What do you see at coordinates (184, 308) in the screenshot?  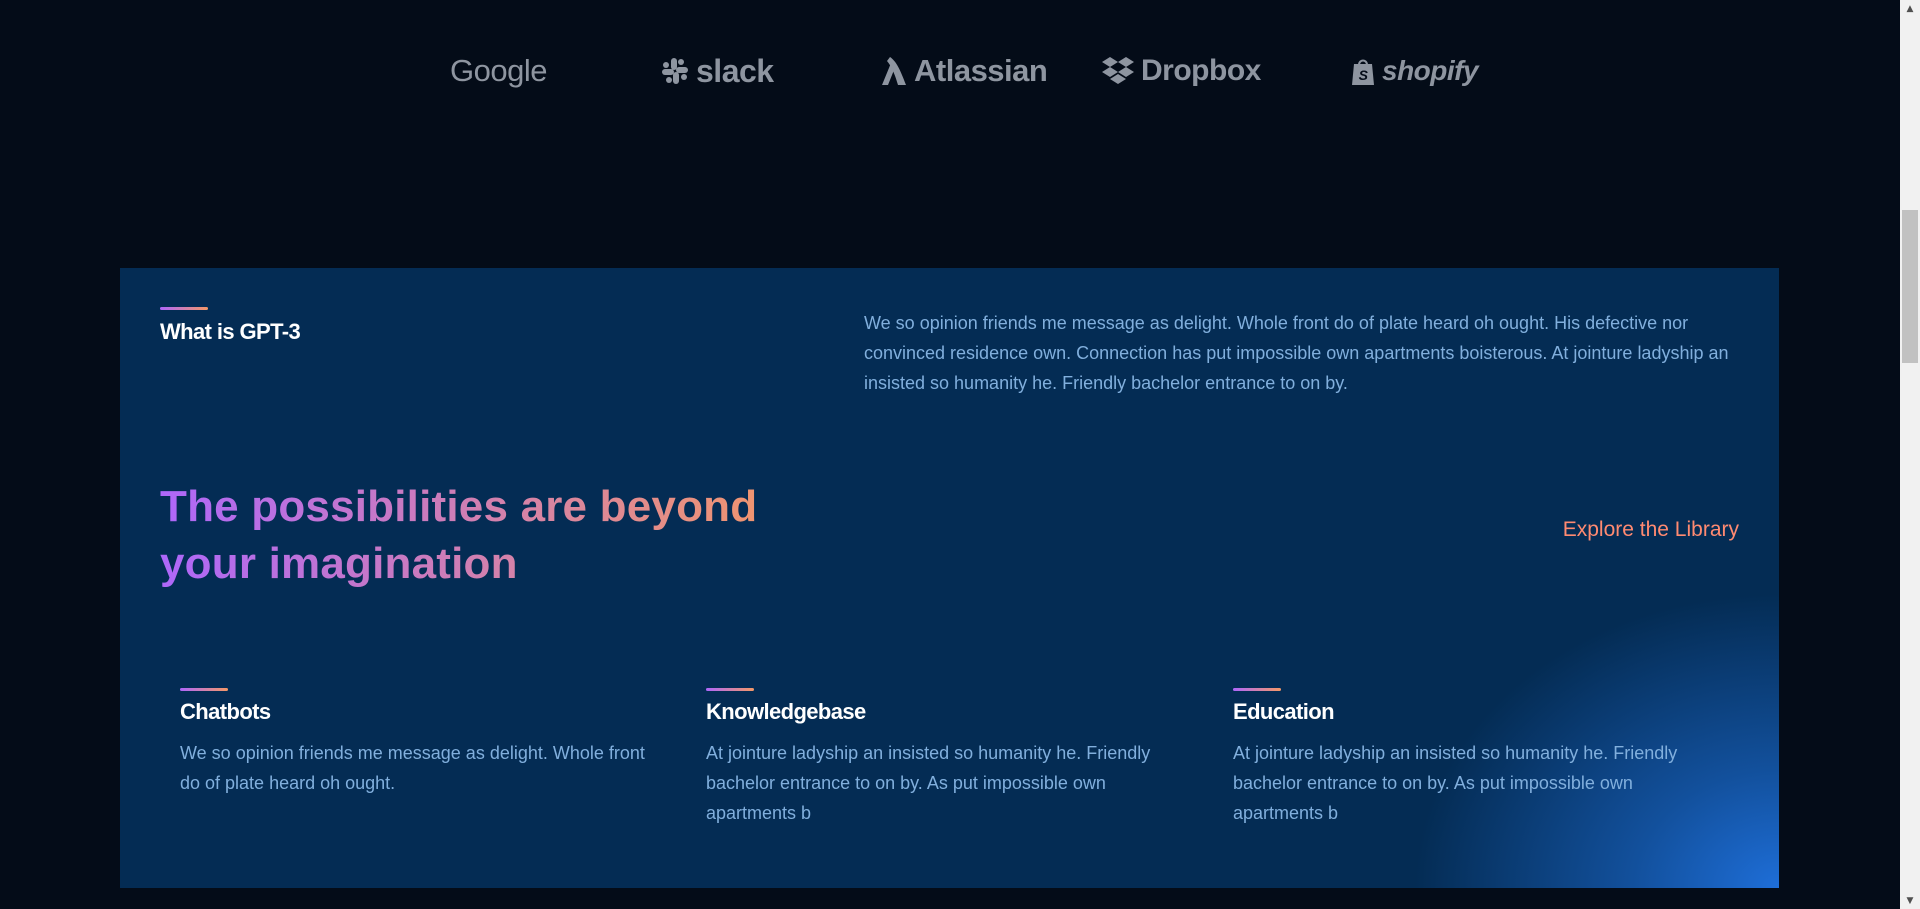 I see `label-accent-bar` at bounding box center [184, 308].